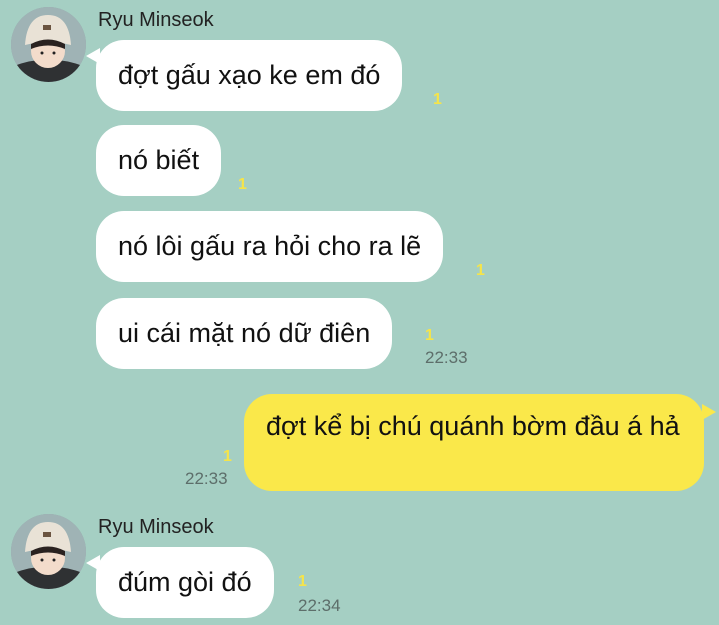 The image size is (719, 625). I want to click on message-bubble: ui cái mặt nó dữ điên, so click(244, 333).